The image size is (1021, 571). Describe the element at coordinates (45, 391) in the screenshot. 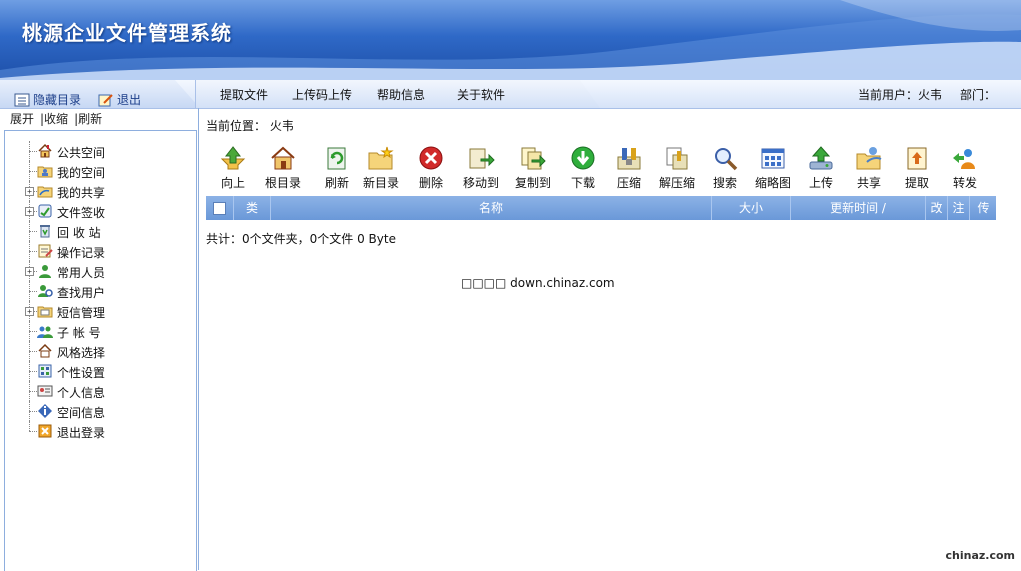

I see `id-card-icon` at that location.